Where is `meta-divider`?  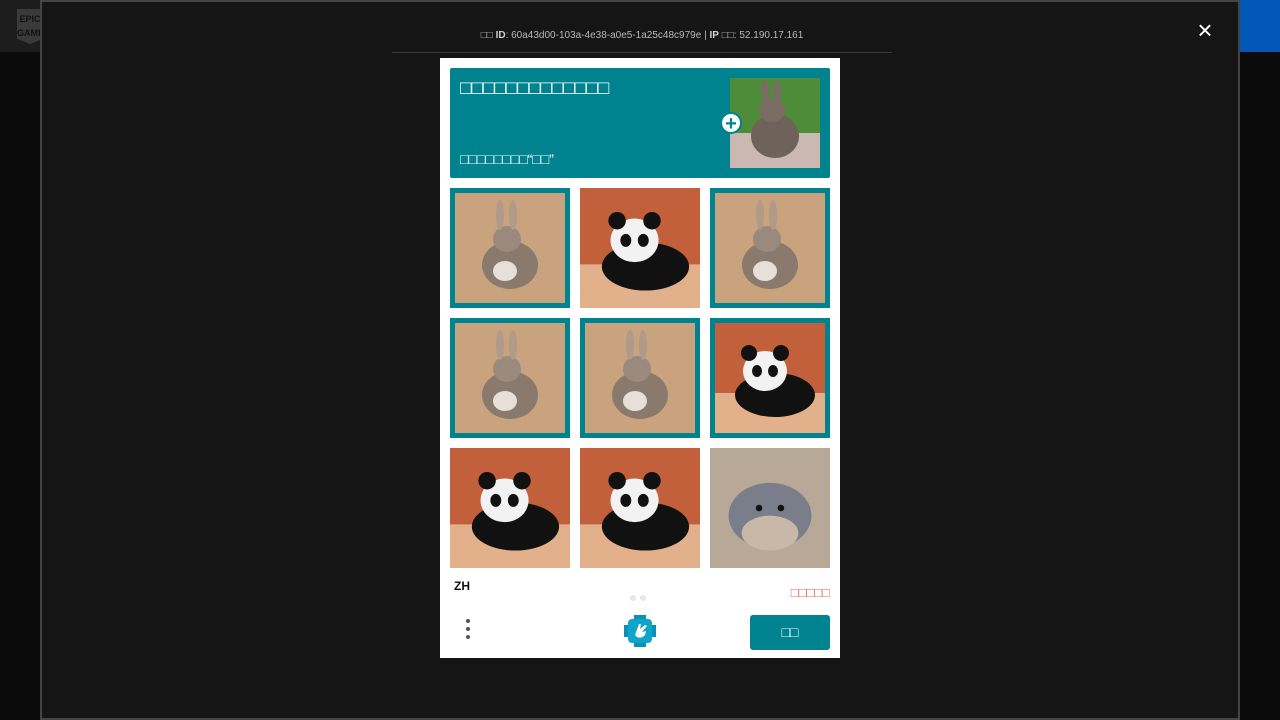 meta-divider is located at coordinates (642, 52).